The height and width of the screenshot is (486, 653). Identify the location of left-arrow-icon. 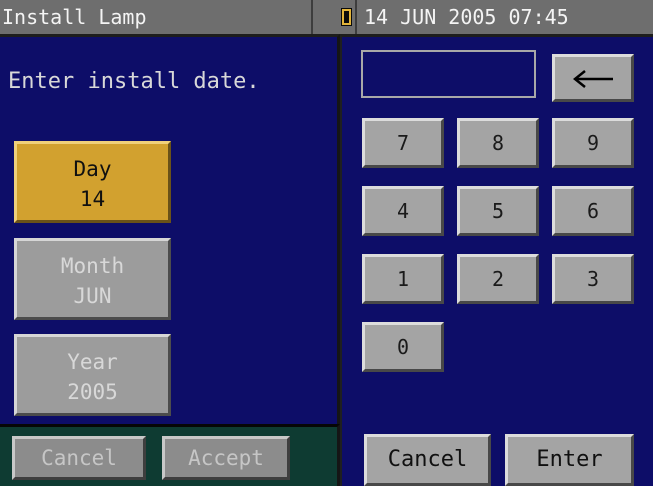
(592, 79).